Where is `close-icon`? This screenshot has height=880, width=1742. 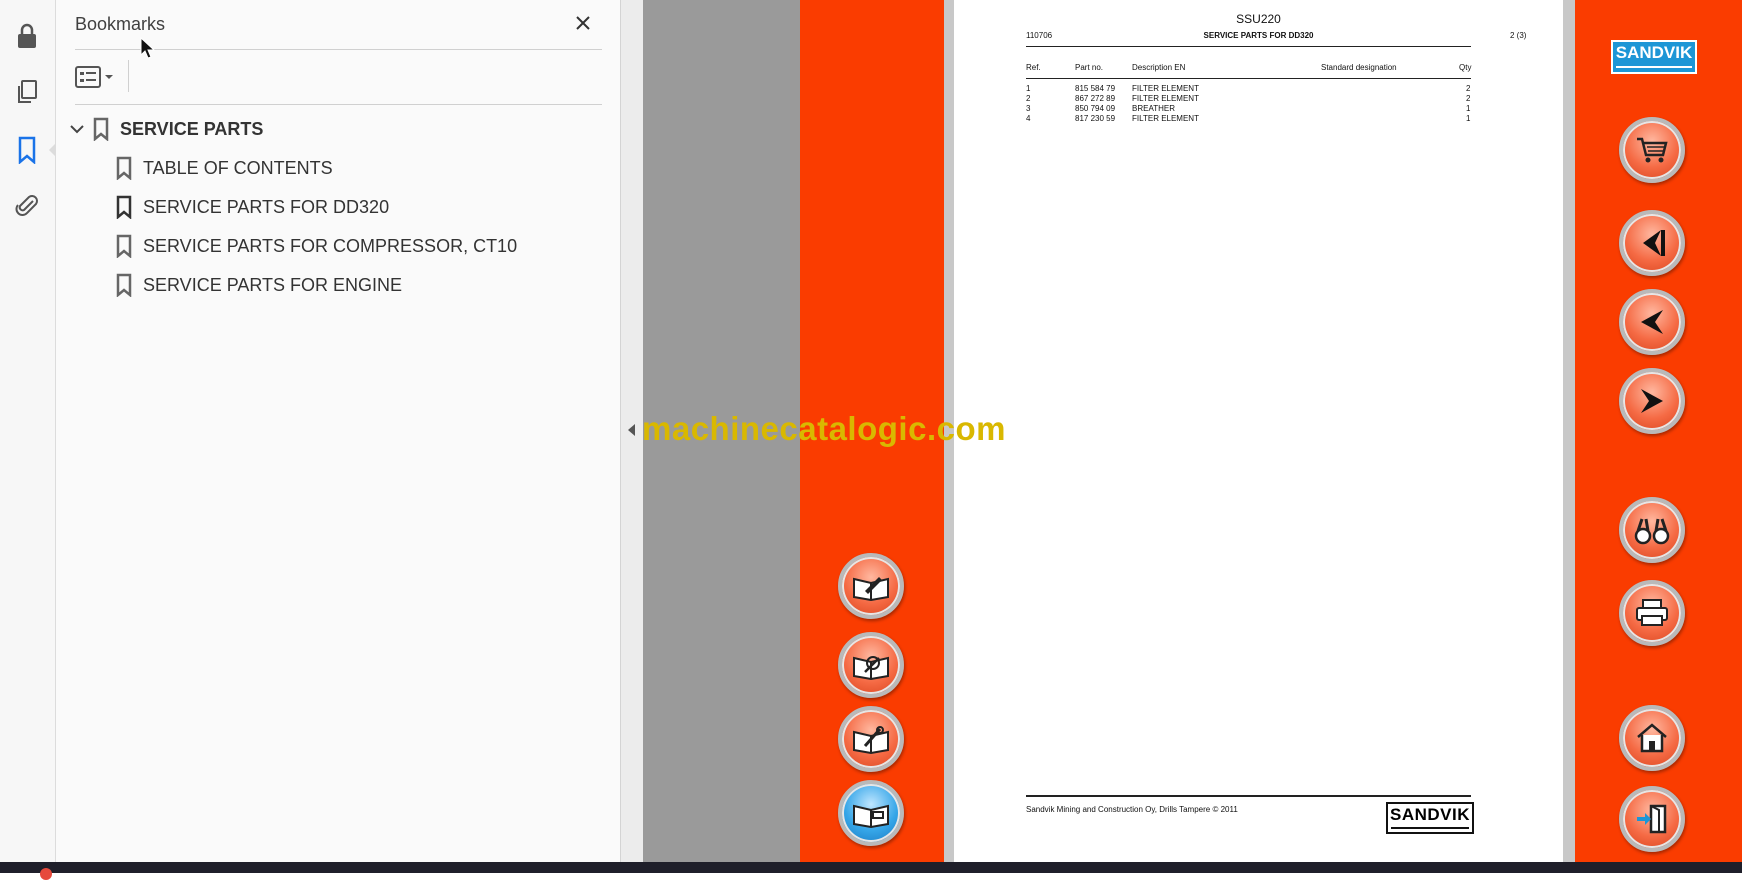 close-icon is located at coordinates (583, 23).